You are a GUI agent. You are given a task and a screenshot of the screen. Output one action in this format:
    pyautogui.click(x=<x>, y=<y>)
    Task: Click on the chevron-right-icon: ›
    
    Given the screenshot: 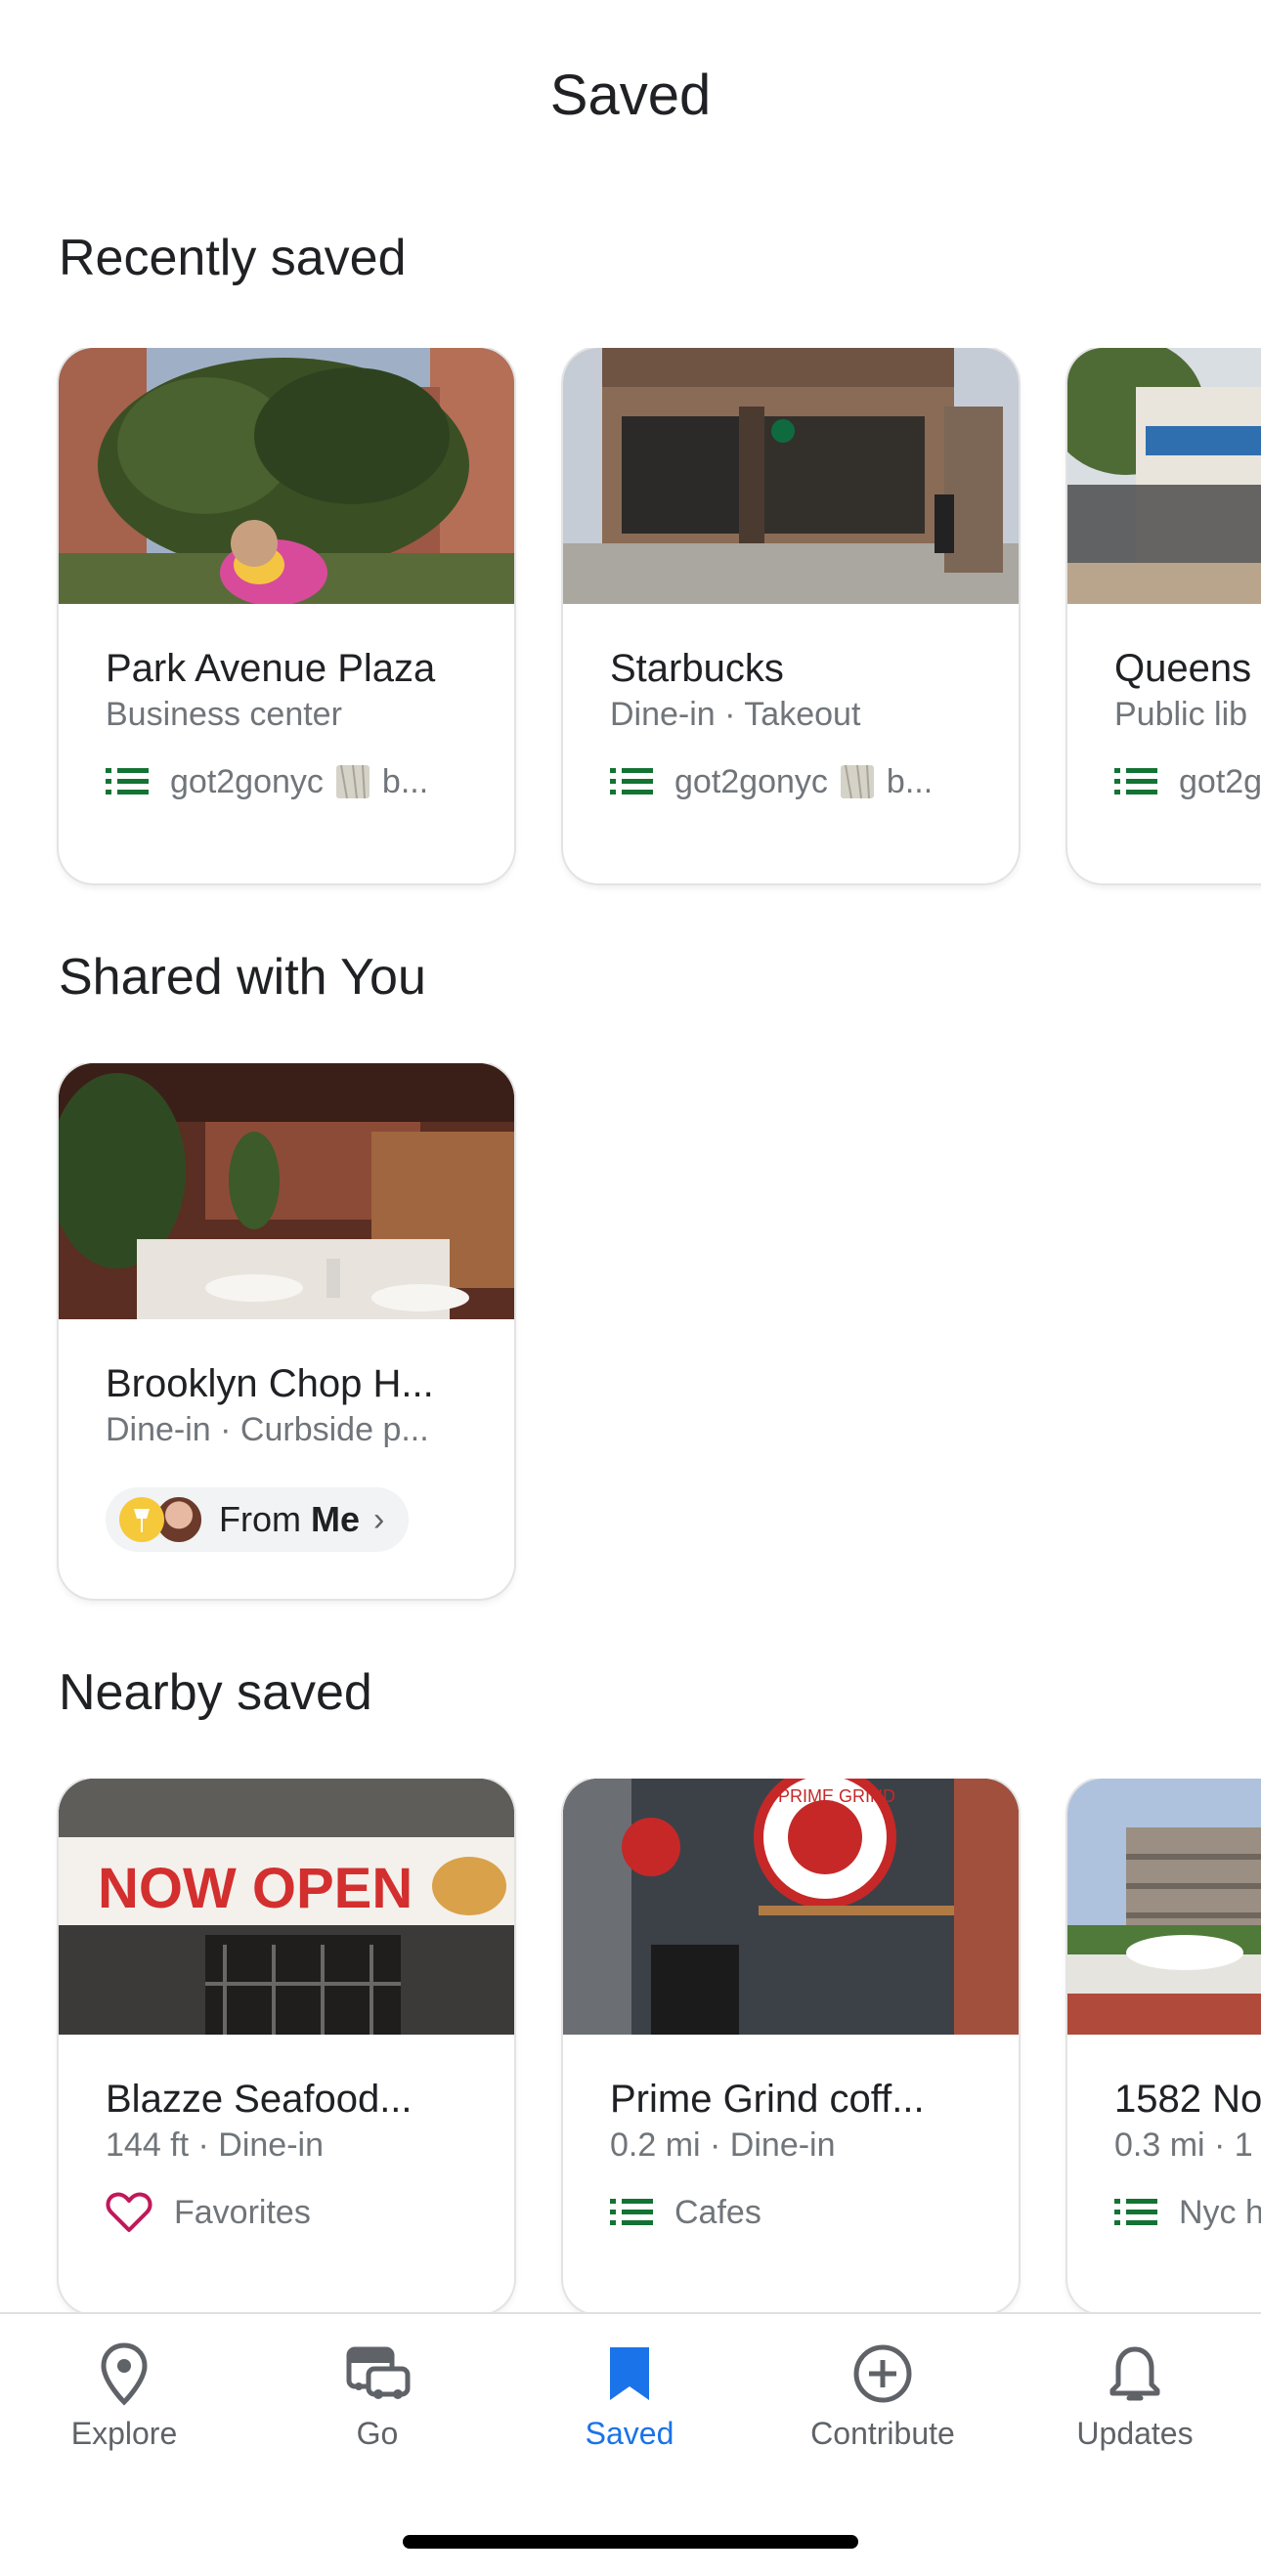 What is the action you would take?
    pyautogui.click(x=379, y=1519)
    